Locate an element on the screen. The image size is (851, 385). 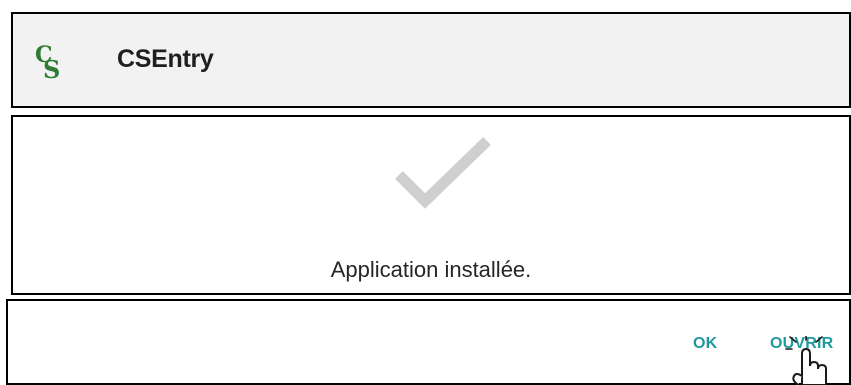
open-button: OUVRIR is located at coordinates (801, 344).